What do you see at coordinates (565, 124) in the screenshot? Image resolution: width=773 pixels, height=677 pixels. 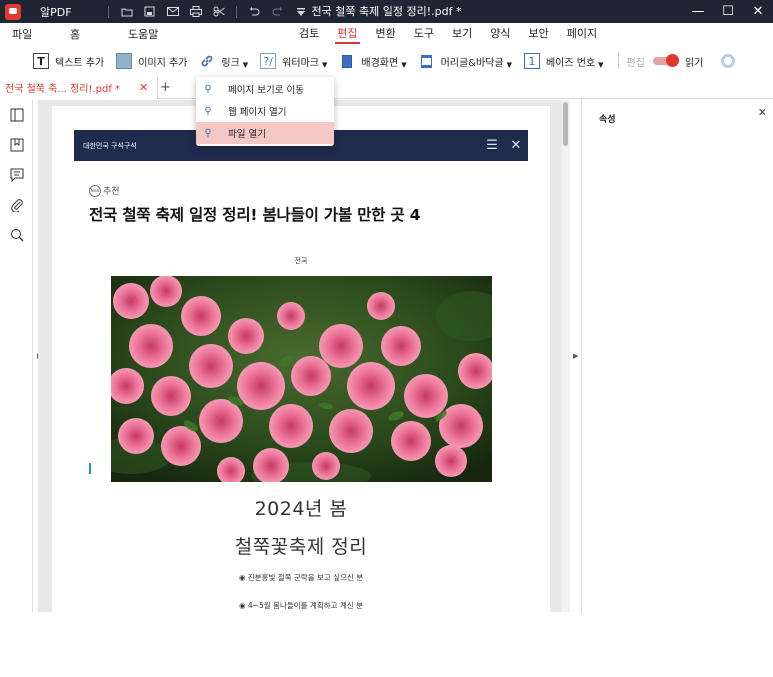 I see `scrollbar-thumb` at bounding box center [565, 124].